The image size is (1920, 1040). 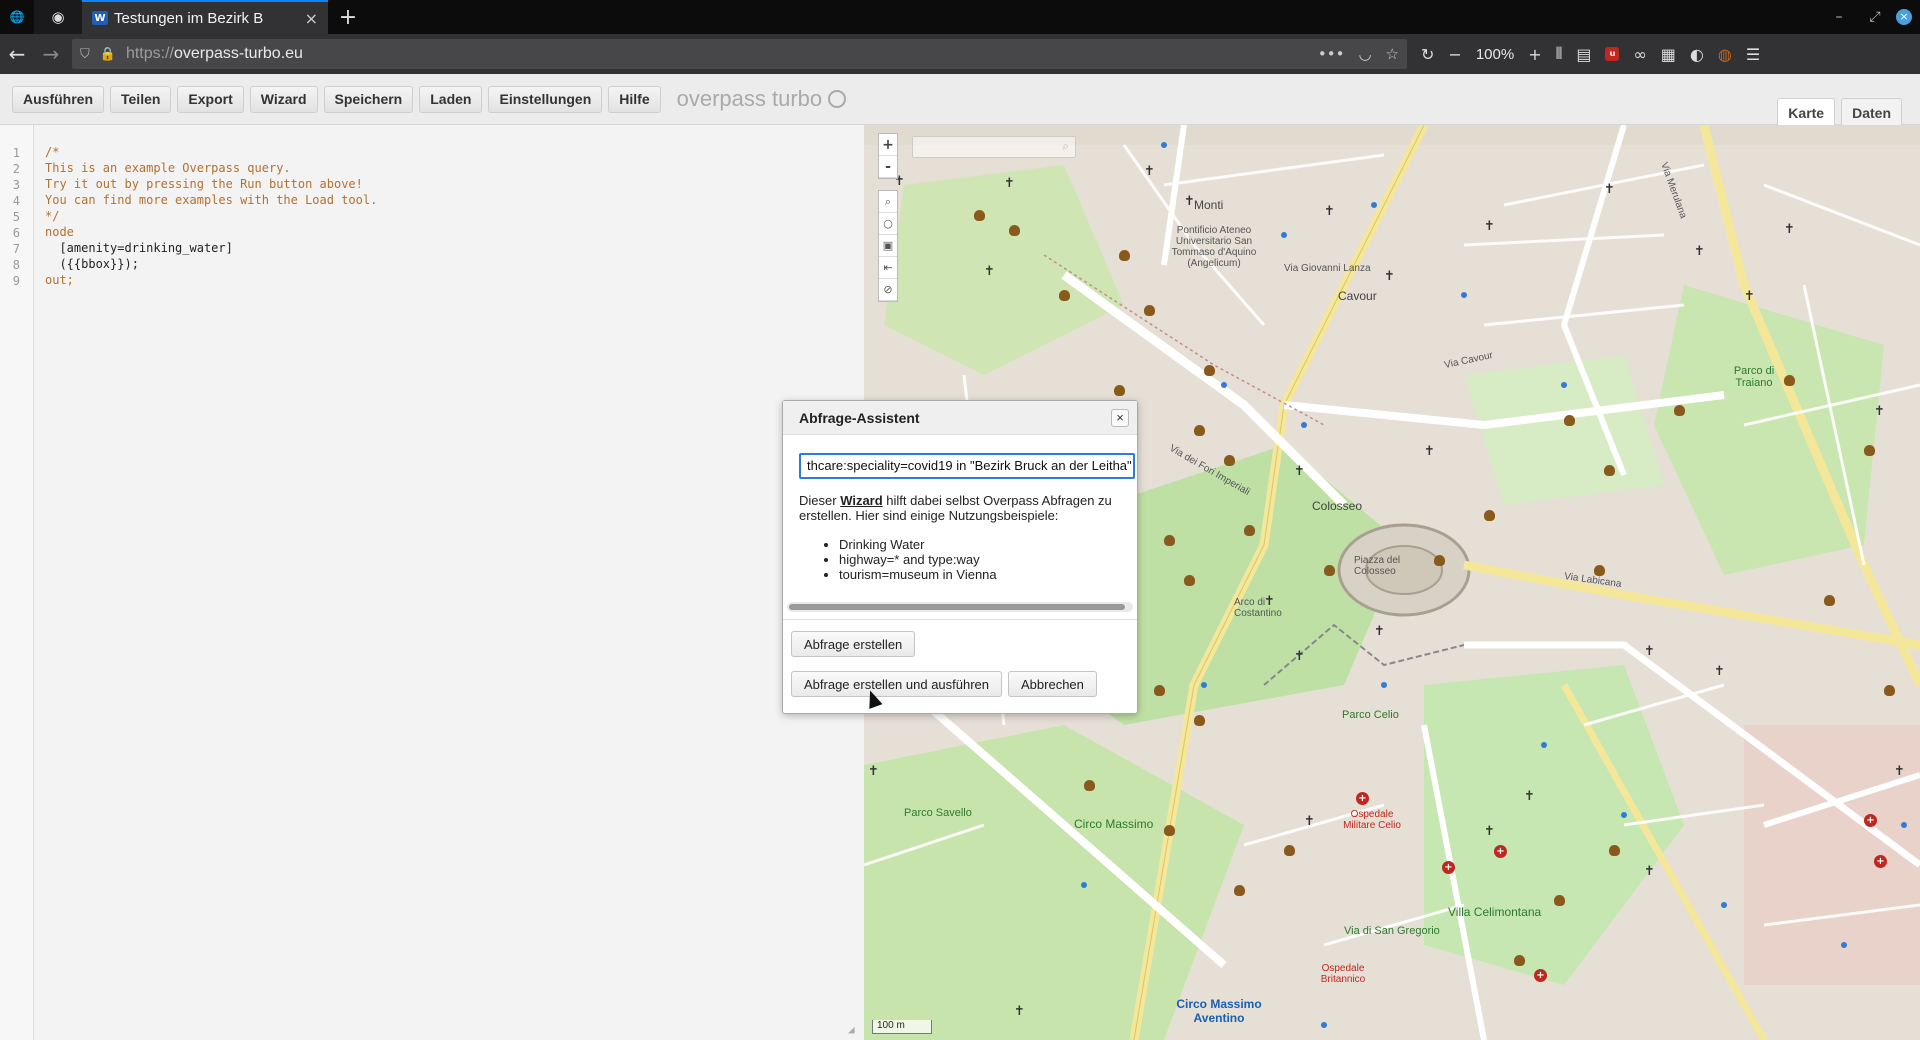 I want to click on zoom-out-button: -, so click(x=888, y=167).